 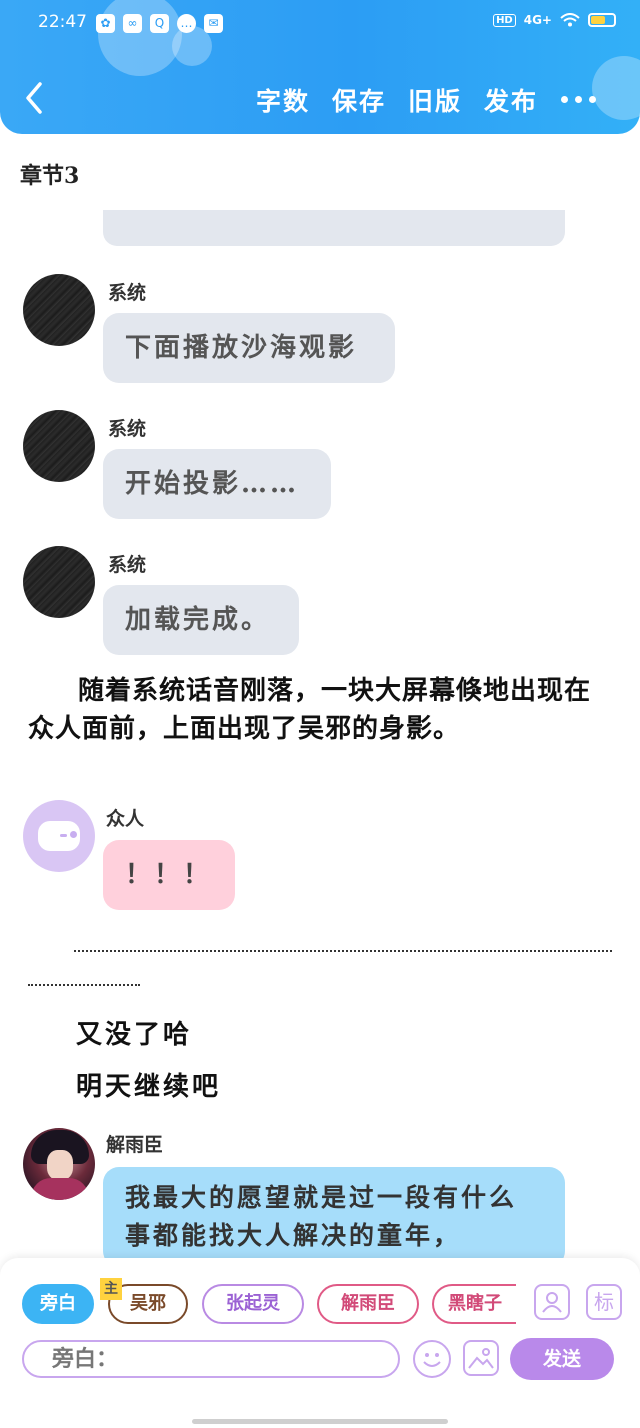 What do you see at coordinates (397, 100) in the screenshot?
I see `header-actions: 字数 保存 旧版 发布` at bounding box center [397, 100].